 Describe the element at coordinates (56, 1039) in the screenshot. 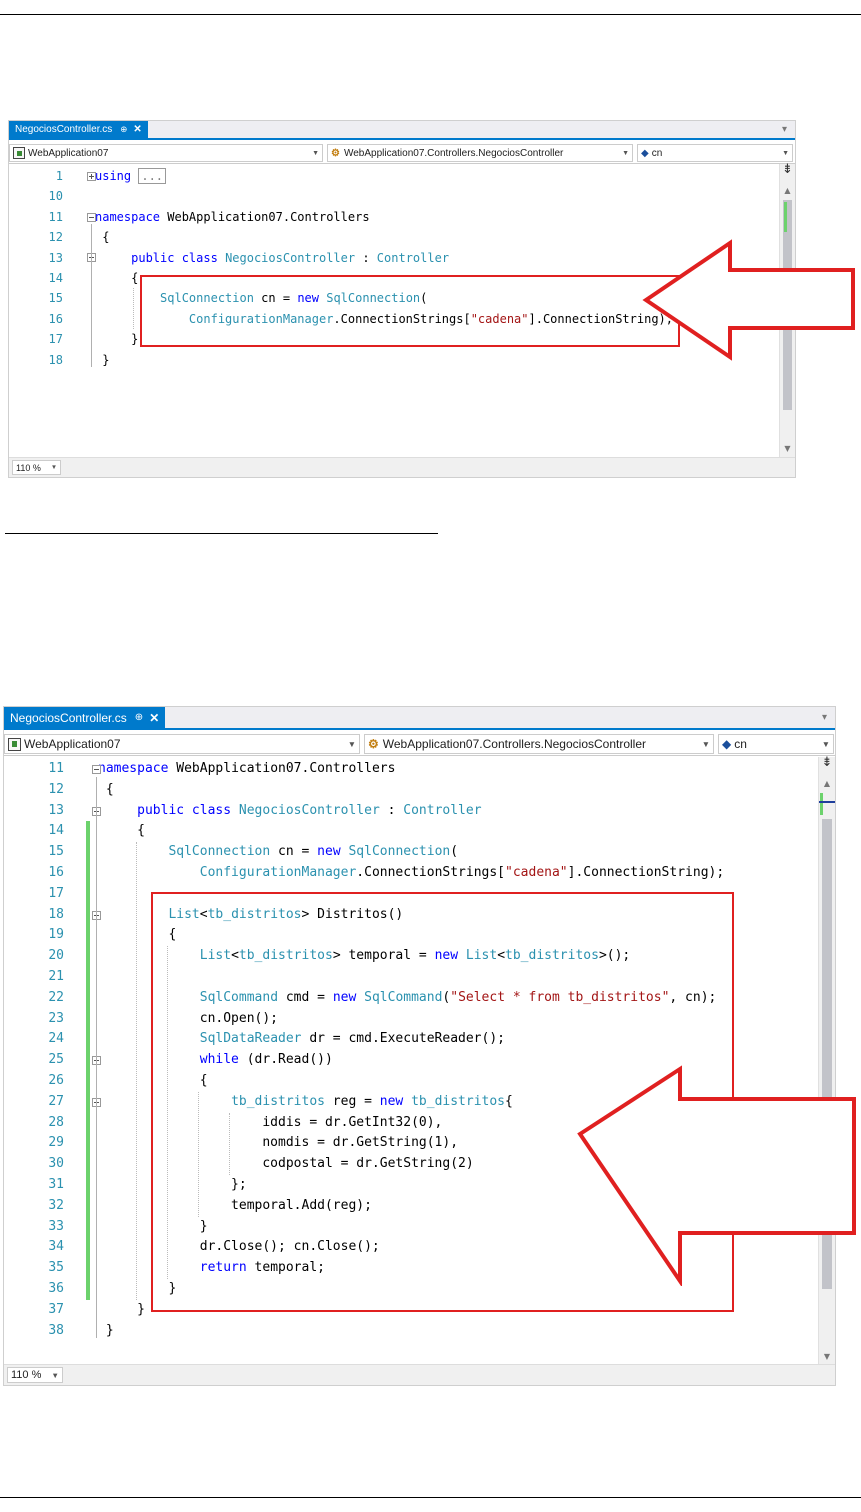

I see `line-number: 24` at that location.